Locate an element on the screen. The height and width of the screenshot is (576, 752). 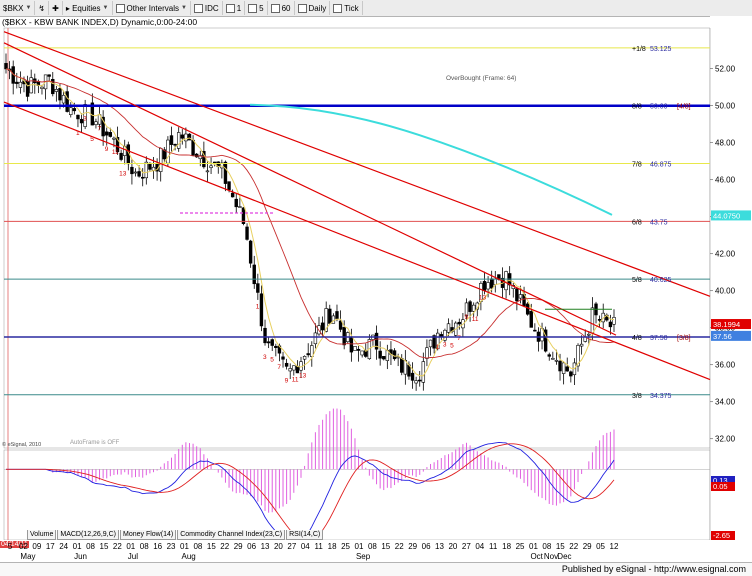
equities-menu: ▸ Equities ▼ is located at coordinates (88, 8).